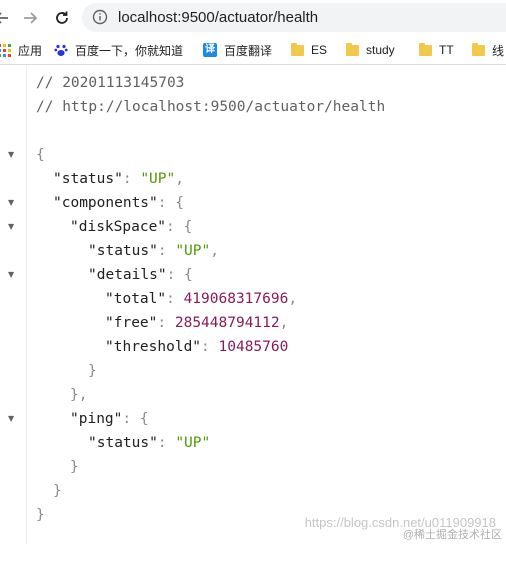 Image resolution: width=506 pixels, height=575 pixels. What do you see at coordinates (153, 347) in the screenshot?
I see `json-key: "threshold"` at bounding box center [153, 347].